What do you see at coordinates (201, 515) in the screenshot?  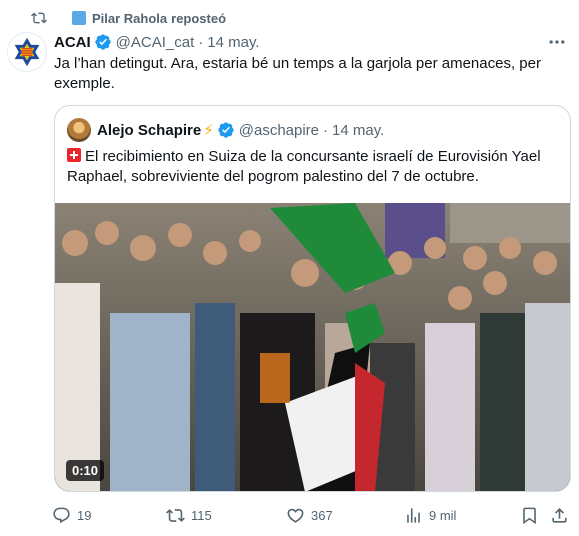 I see `repost-count: 115` at bounding box center [201, 515].